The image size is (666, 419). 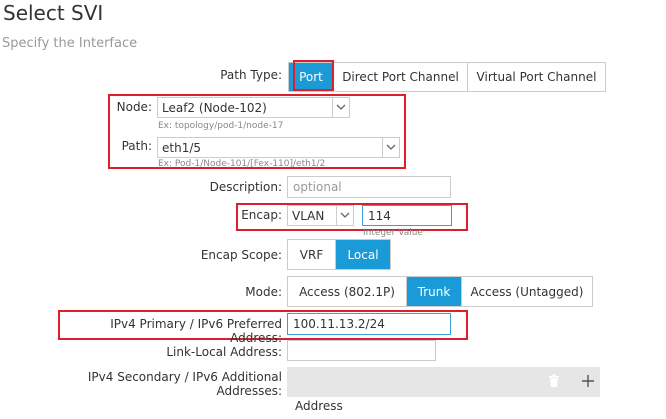 I want to click on encap-type-select: VLAN, so click(x=320, y=215).